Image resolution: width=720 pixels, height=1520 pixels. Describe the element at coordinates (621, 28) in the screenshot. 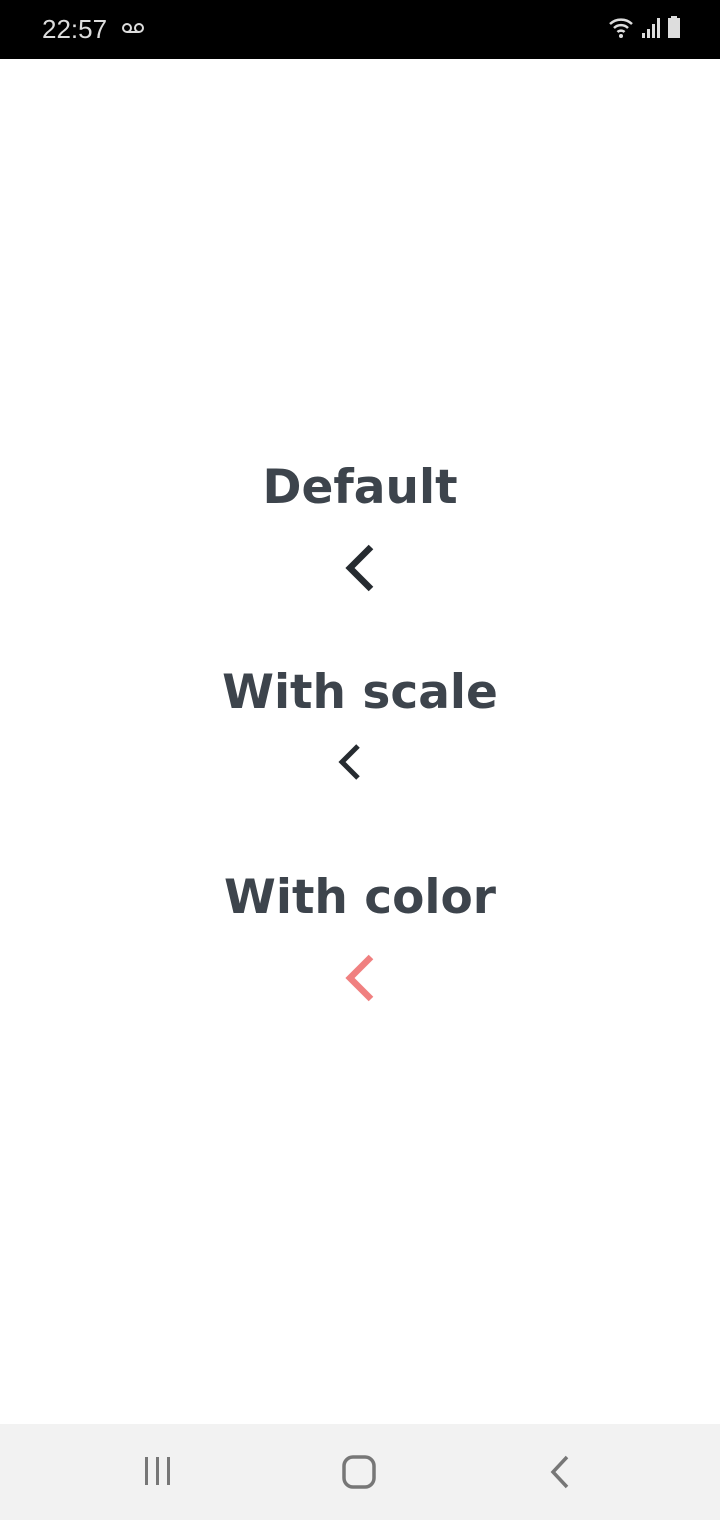

I see `wifi-icon` at that location.